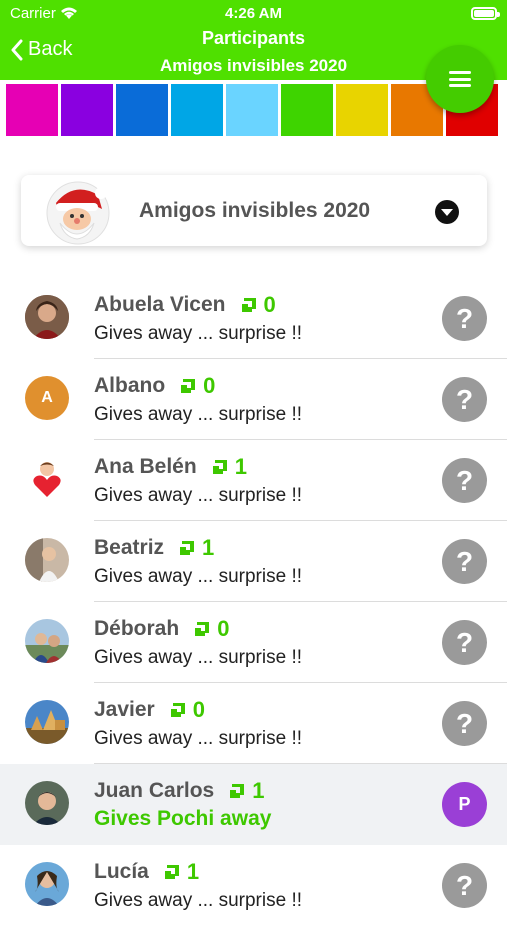 This screenshot has width=507, height=926. Describe the element at coordinates (183, 818) in the screenshot. I see `gives-text: Gives Pochi away` at that location.